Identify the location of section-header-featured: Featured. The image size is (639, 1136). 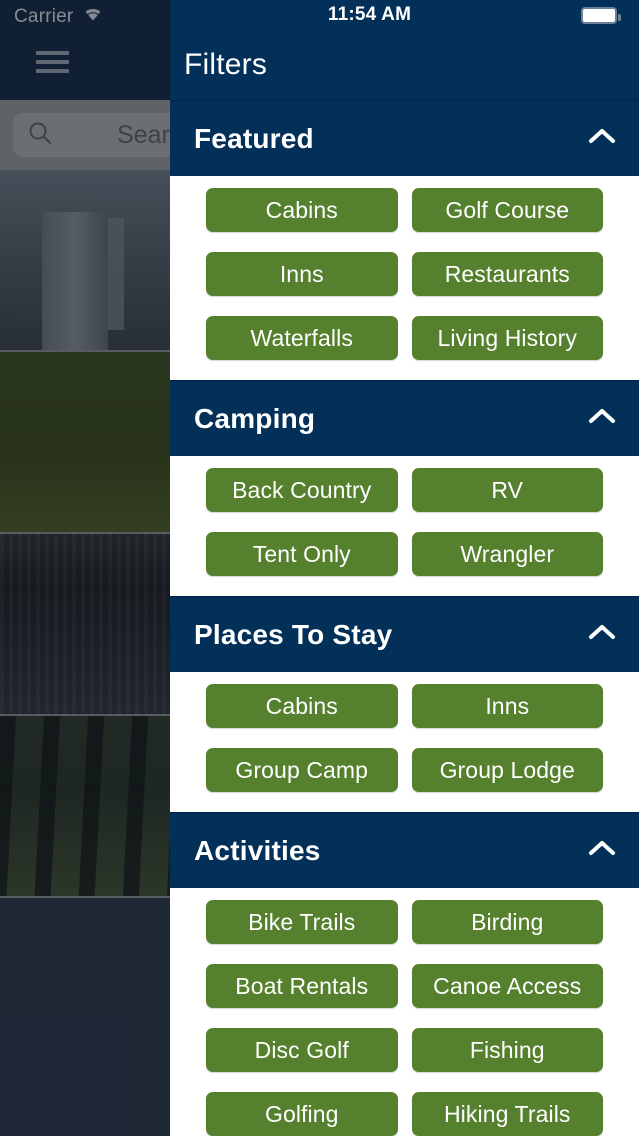
(404, 138).